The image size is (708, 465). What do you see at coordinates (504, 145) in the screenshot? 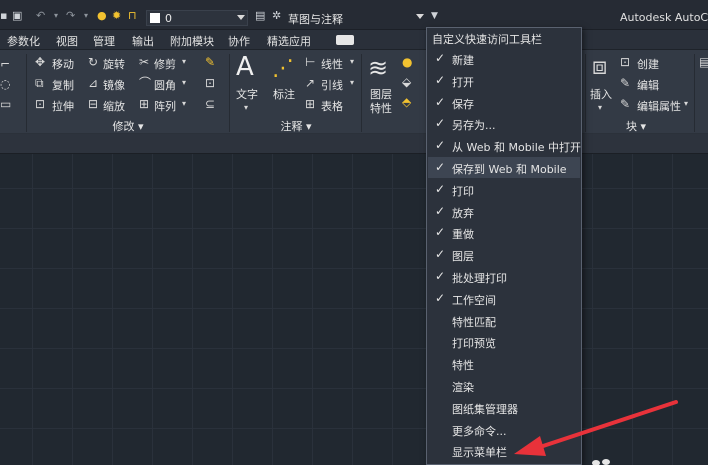
I see `menu-item: ✓ 从 Web 和 Mobile 中打开` at bounding box center [504, 145].